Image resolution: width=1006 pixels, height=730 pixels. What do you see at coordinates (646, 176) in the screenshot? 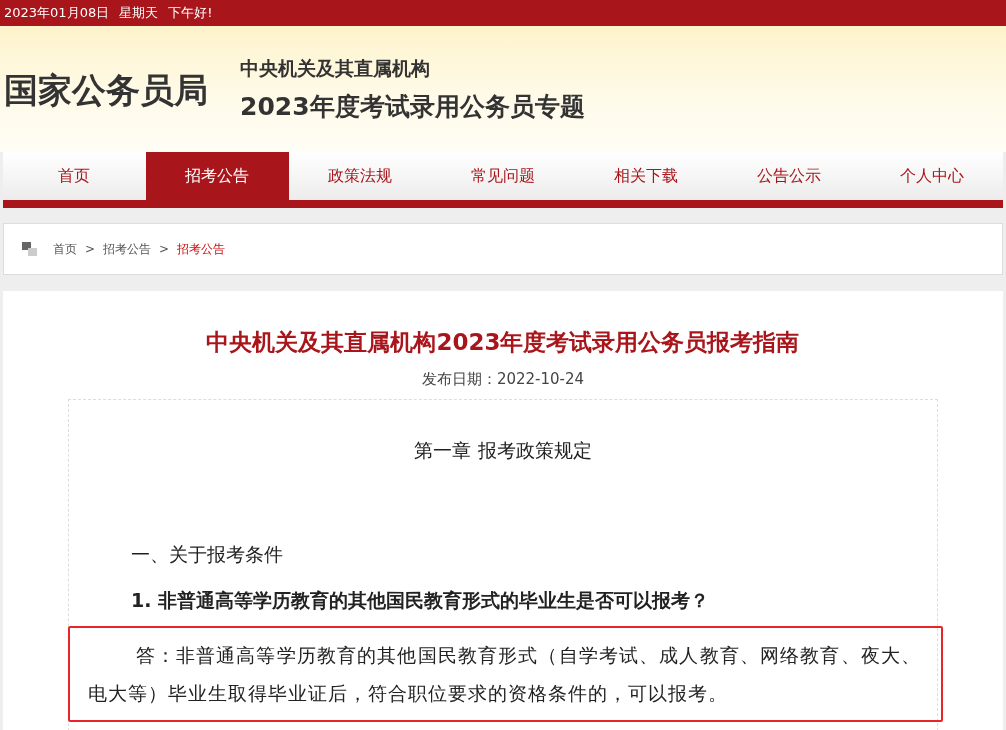
I see `nav-tab: 相关下载` at bounding box center [646, 176].